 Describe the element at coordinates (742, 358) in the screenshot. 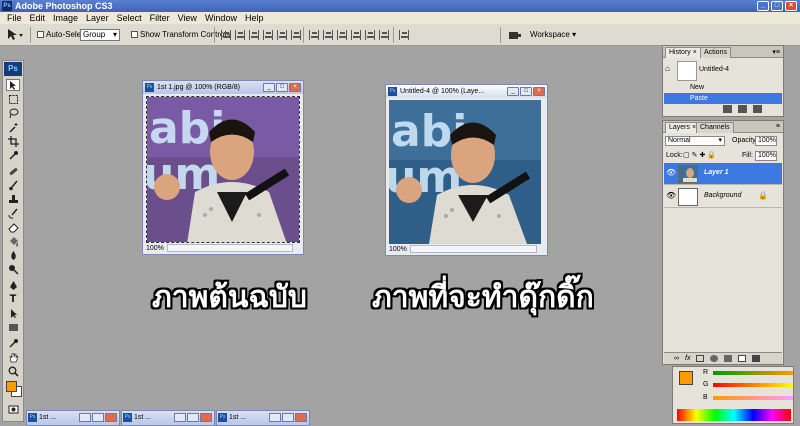

I see `new-layer-icon` at that location.